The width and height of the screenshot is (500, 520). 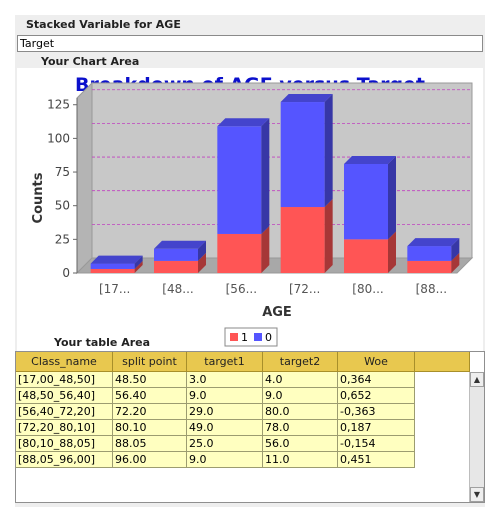 What do you see at coordinates (38, 197) in the screenshot?
I see `y-axis-label: Counts` at bounding box center [38, 197].